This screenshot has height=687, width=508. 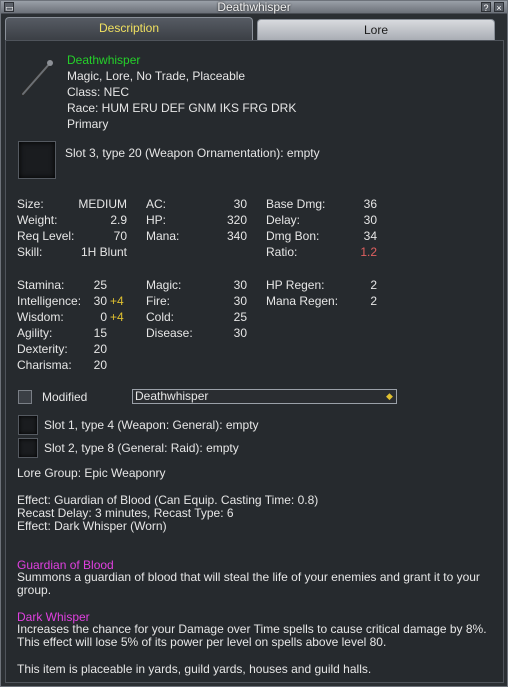 What do you see at coordinates (295, 285) in the screenshot?
I see `hp-regen-label: HP Regen:` at bounding box center [295, 285].